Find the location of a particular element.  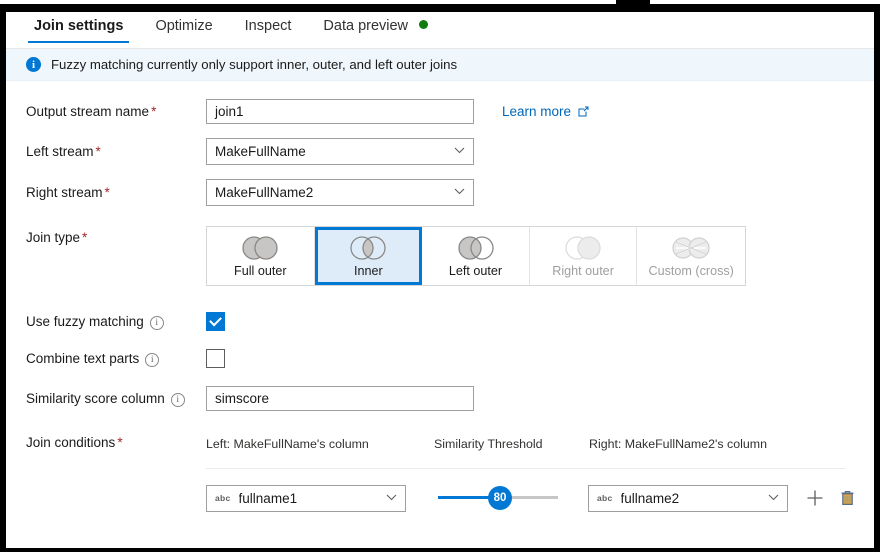

left-column-dropdown: abc fullname1 is located at coordinates (306, 498).